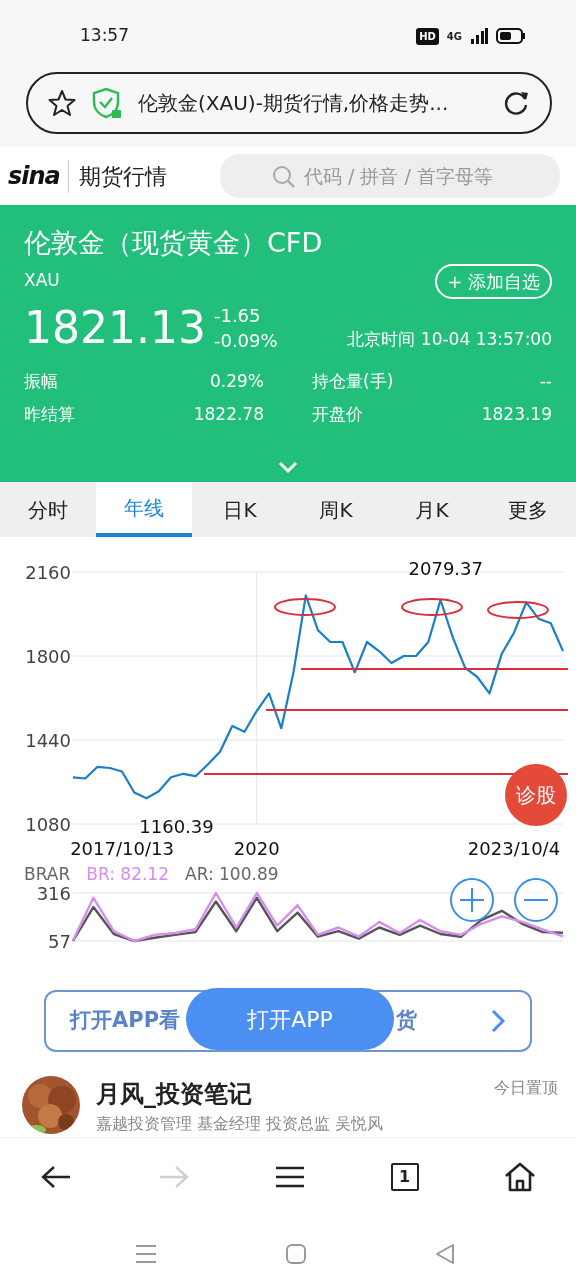 This screenshot has height=1280, width=576. What do you see at coordinates (288, 467) in the screenshot?
I see `chevron-down-icon` at bounding box center [288, 467].